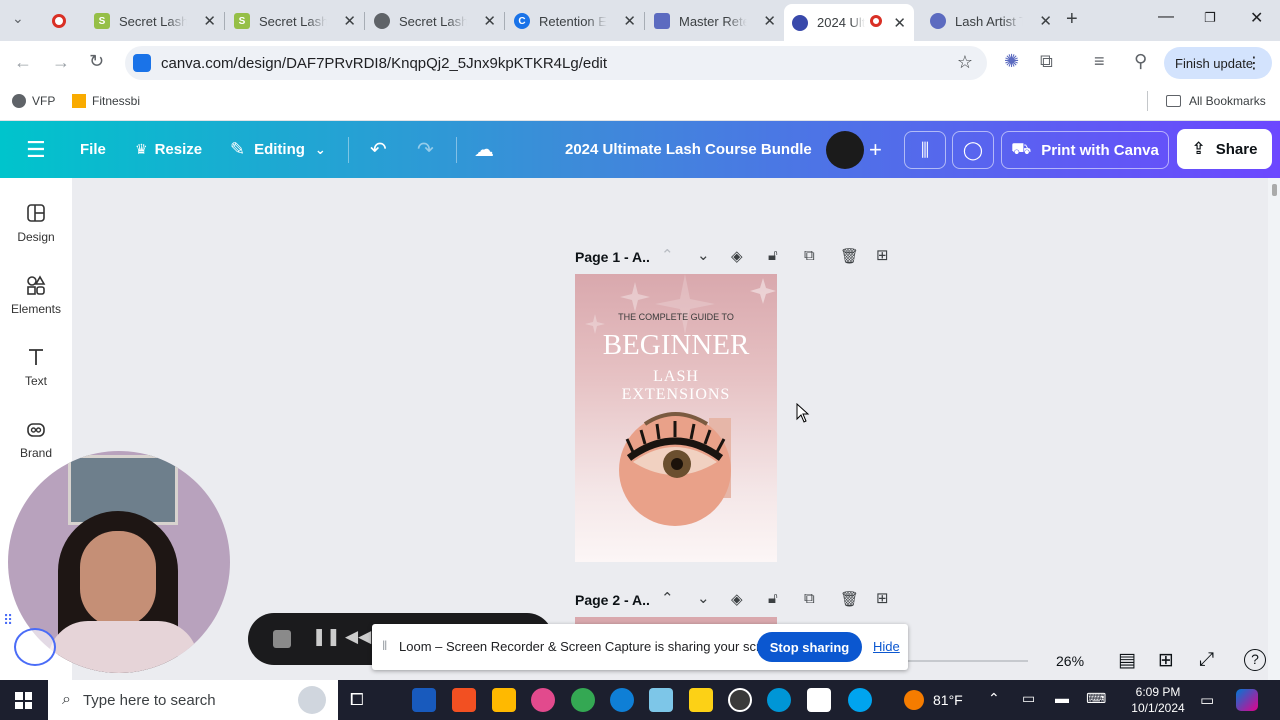 The height and width of the screenshot is (720, 1280). I want to click on back-icon: ←, so click(23, 62).